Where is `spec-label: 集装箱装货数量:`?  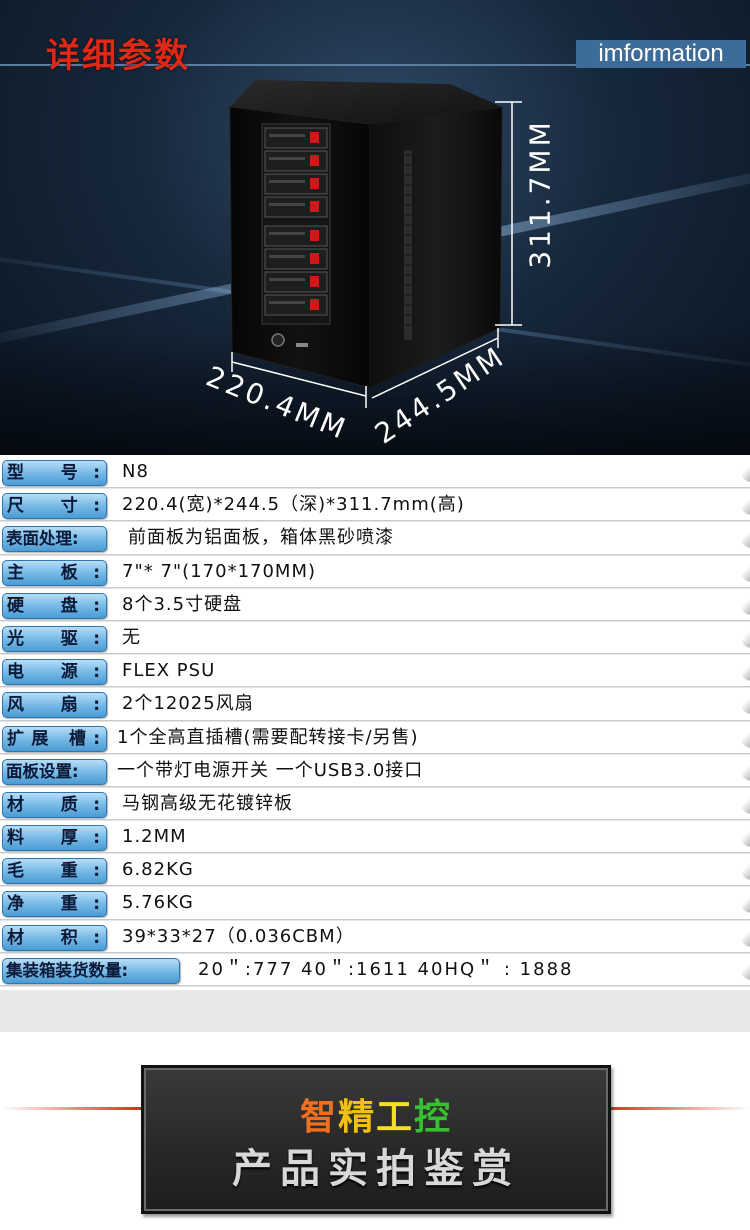 spec-label: 集装箱装货数量: is located at coordinates (91, 970).